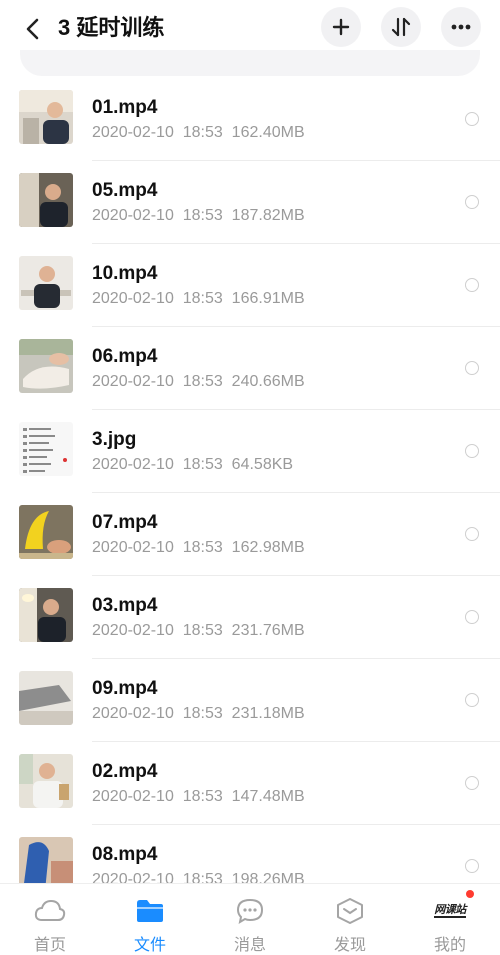  Describe the element at coordinates (125, 605) in the screenshot. I see `file-name: 03.mp4` at that location.